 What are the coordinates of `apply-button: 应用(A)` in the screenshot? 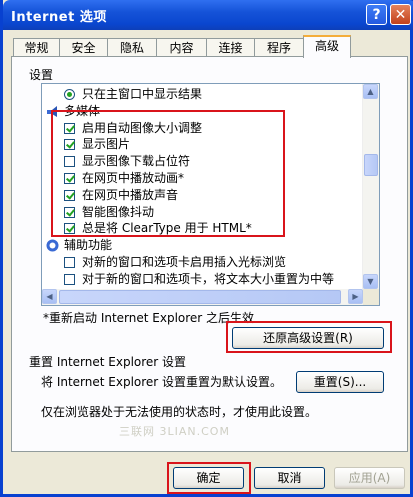 It's located at (369, 478).